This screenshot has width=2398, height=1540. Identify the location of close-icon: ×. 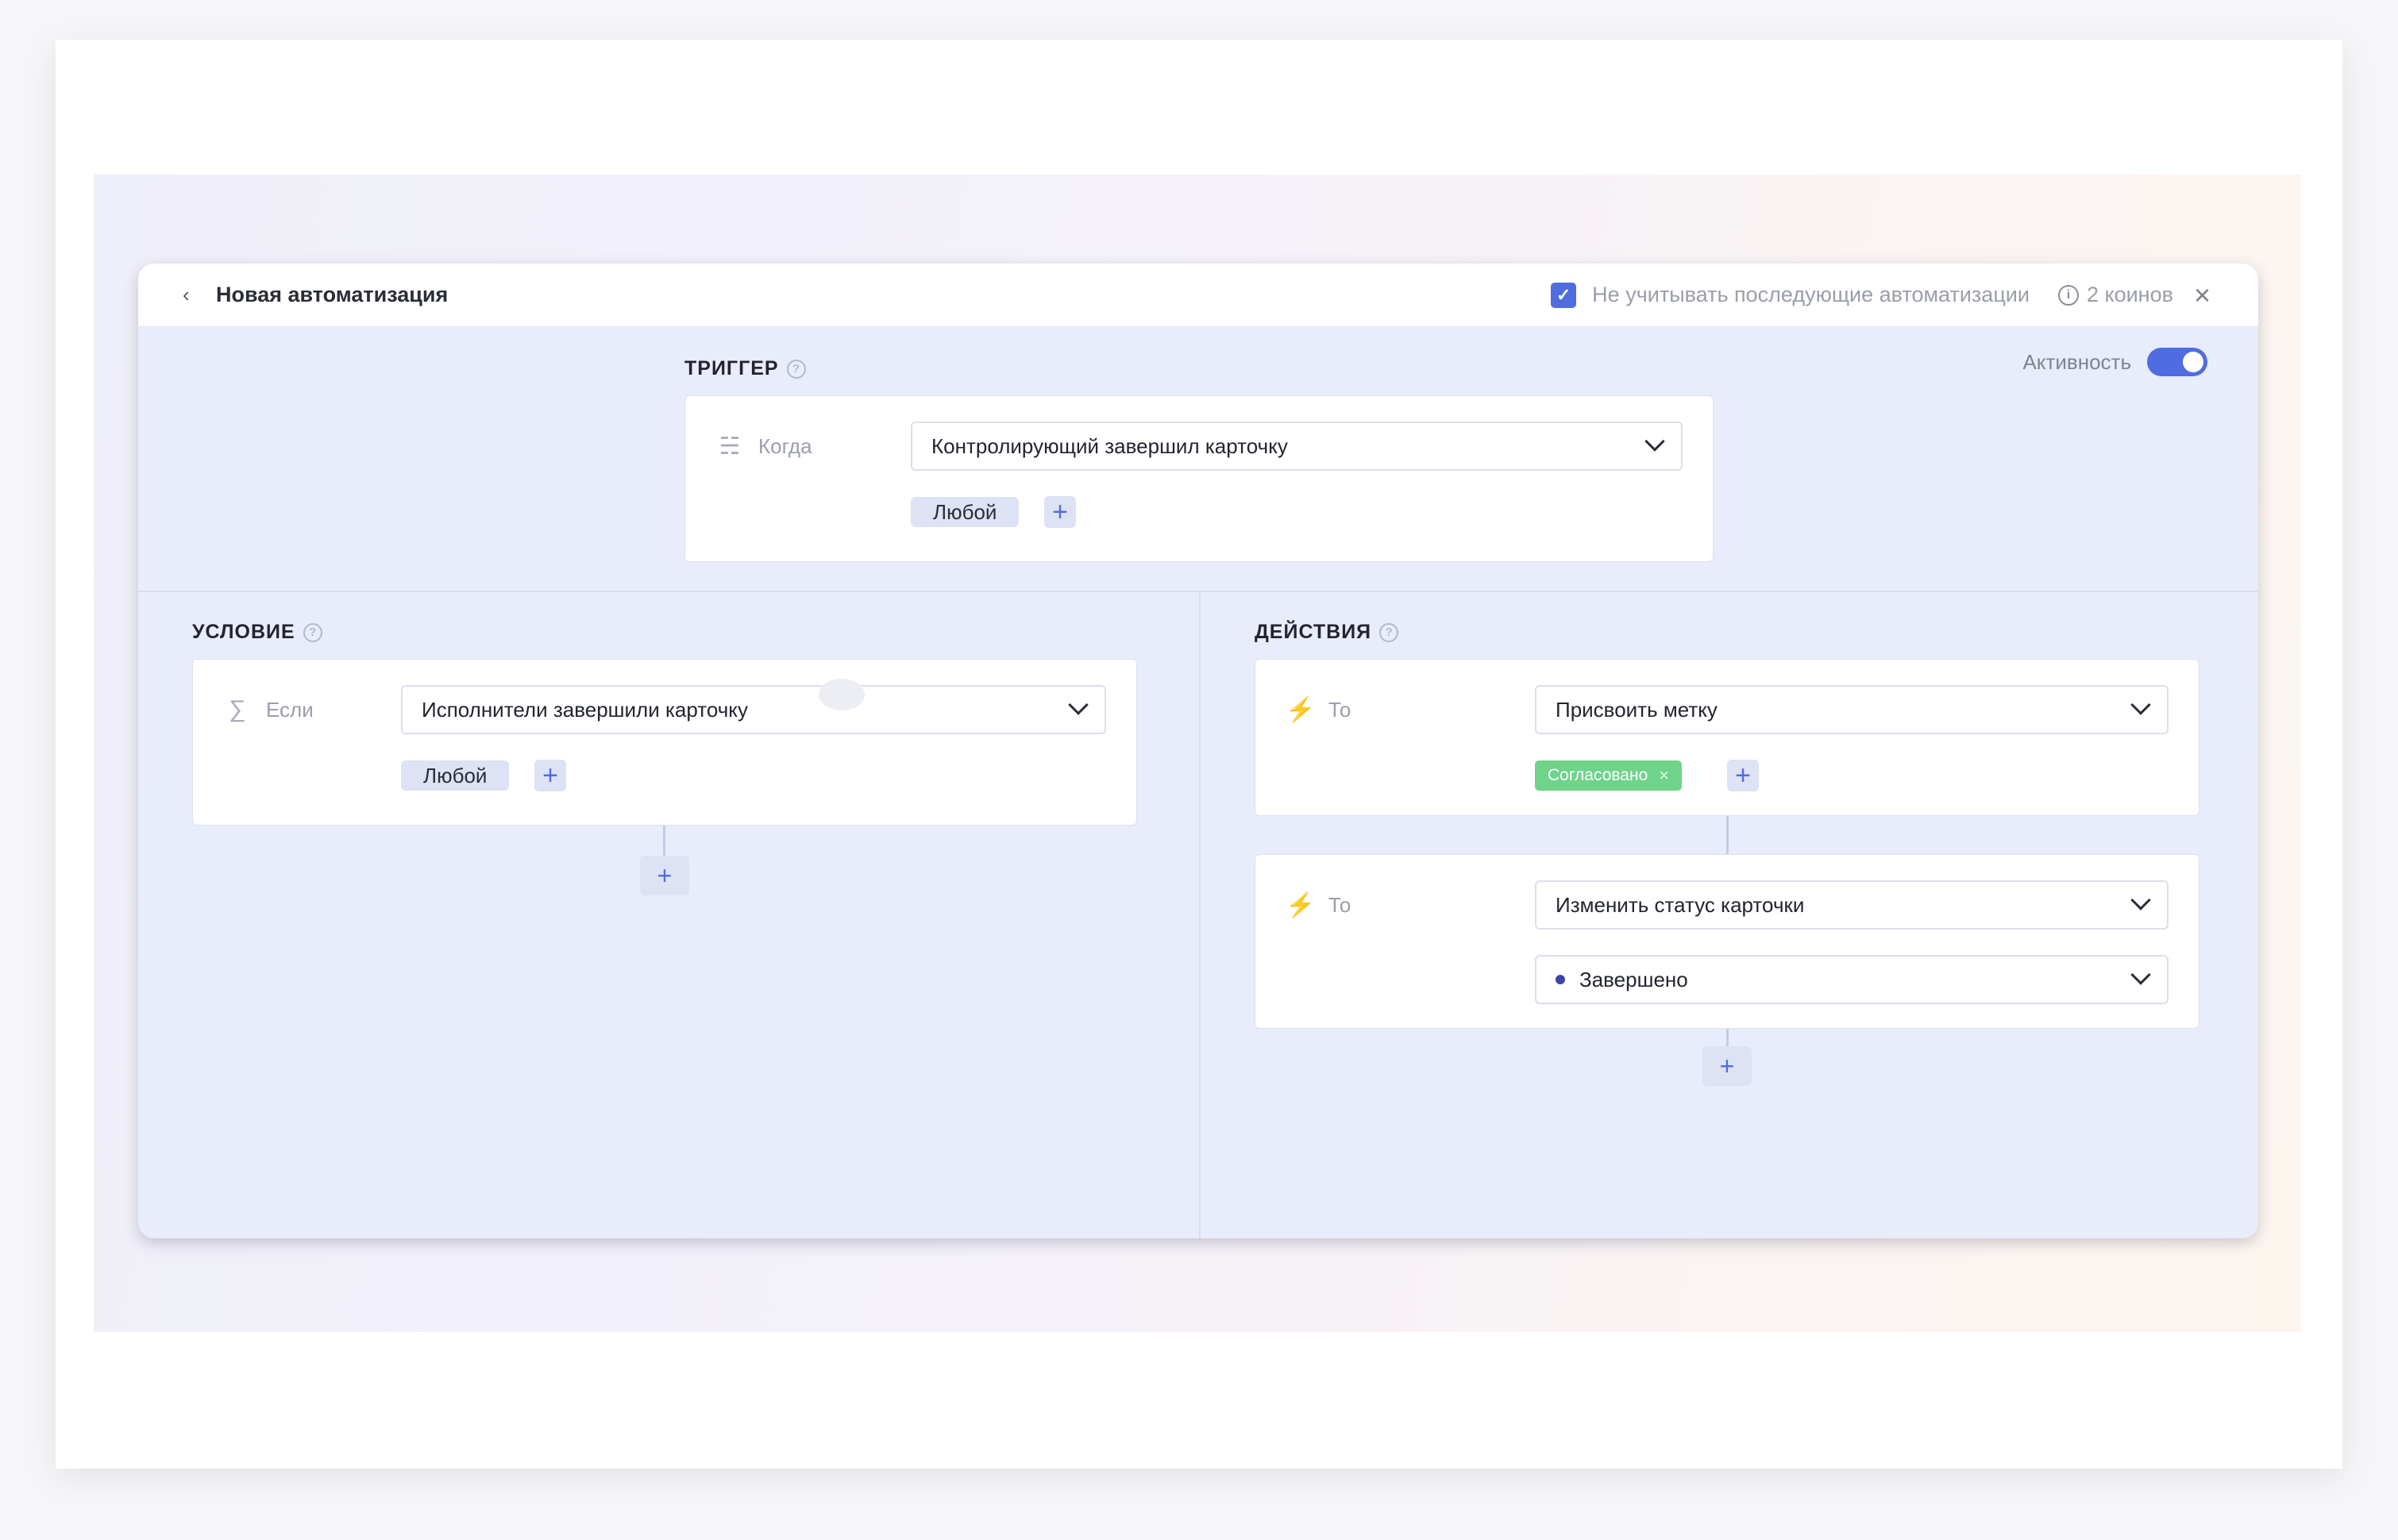
(2202, 295).